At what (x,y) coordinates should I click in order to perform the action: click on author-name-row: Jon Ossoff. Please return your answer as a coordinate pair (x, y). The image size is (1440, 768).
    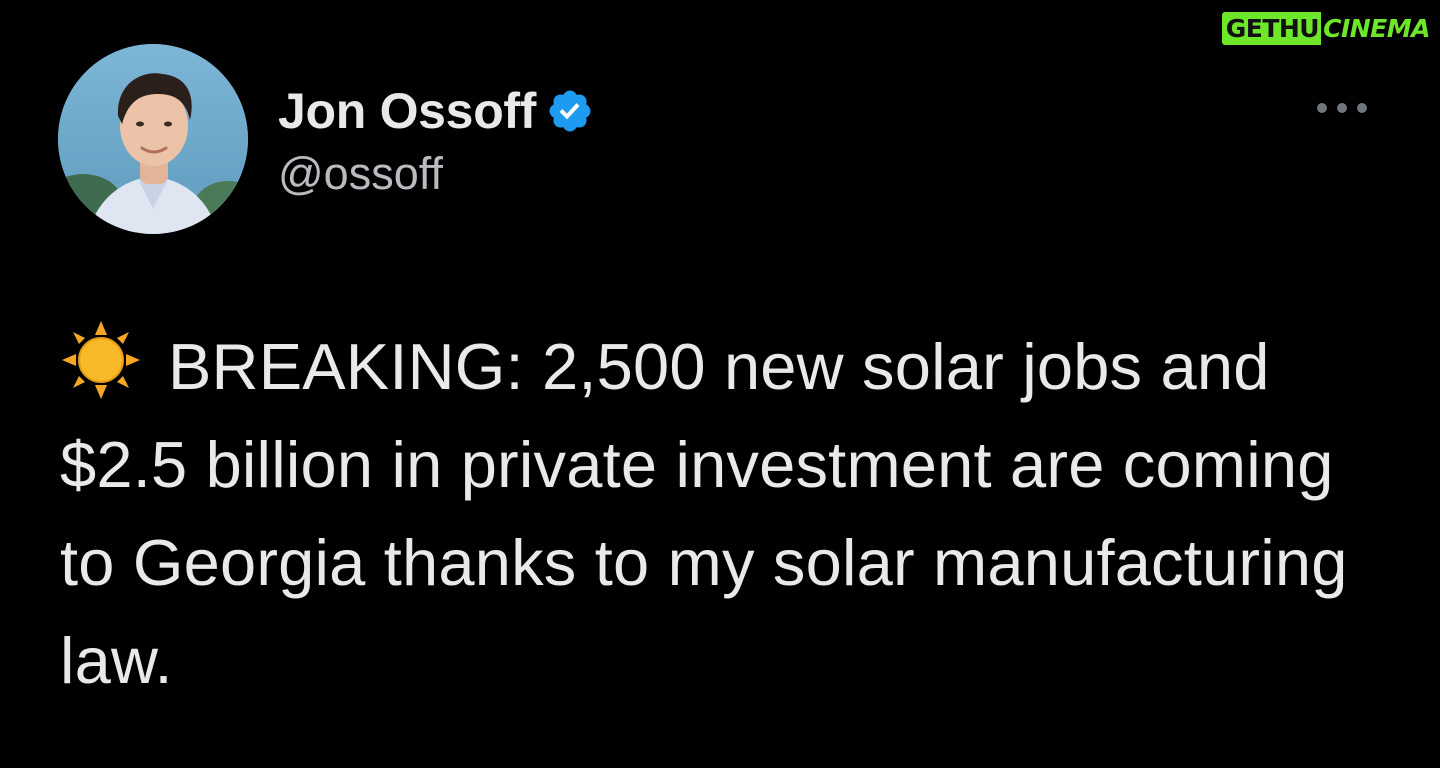
    Looking at the image, I should click on (436, 111).